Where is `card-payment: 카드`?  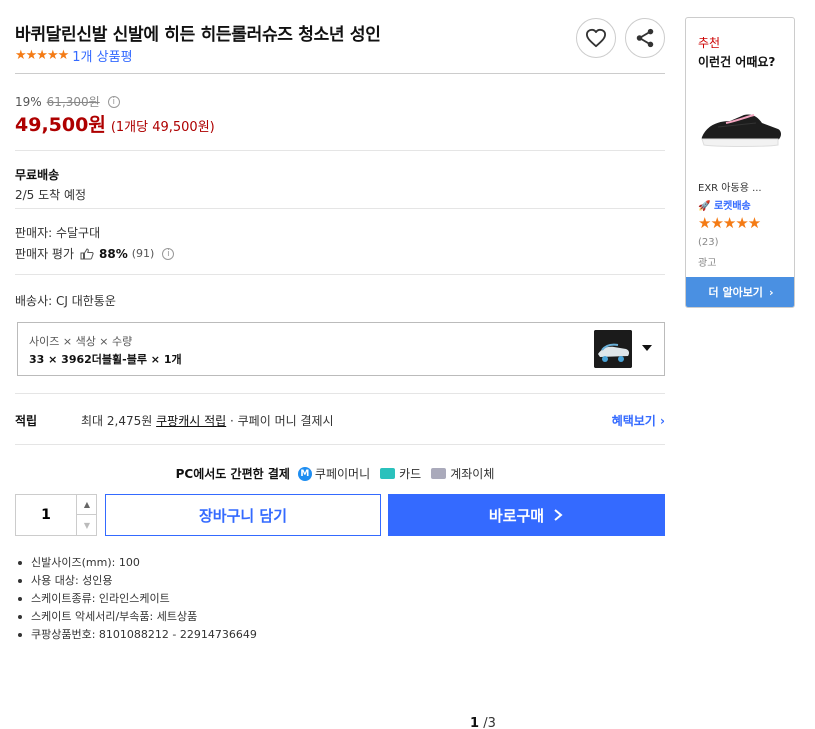
card-payment: 카드 is located at coordinates (400, 473).